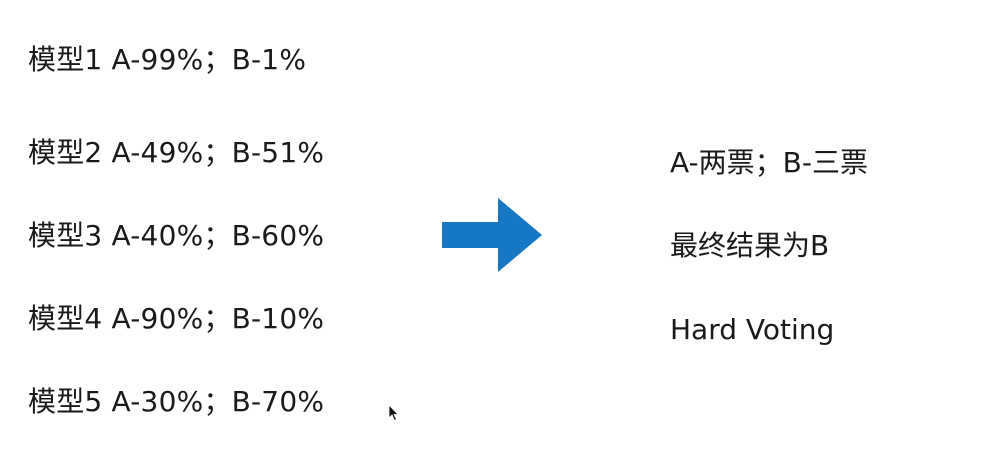 The width and height of the screenshot is (991, 468). Describe the element at coordinates (167, 59) in the screenshot. I see `model-1-prediction: 模型1 A-99%；B-1%` at that location.